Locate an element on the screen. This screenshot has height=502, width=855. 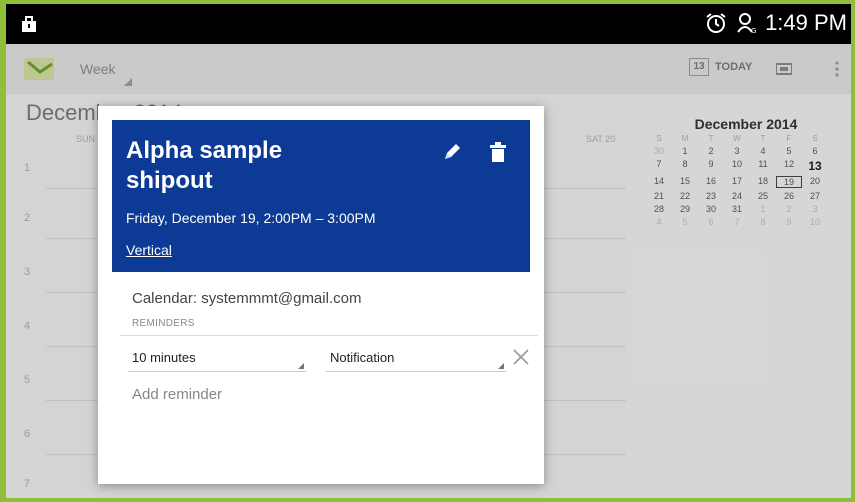
alarm-icon is located at coordinates (716, 23).